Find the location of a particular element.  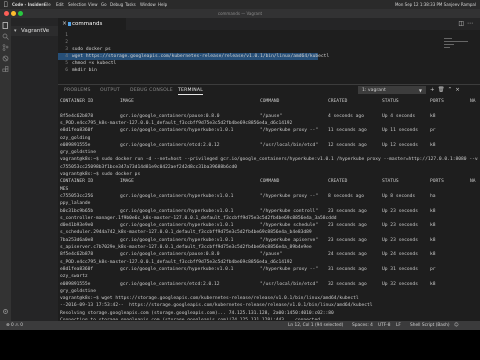

extensions-icon is located at coordinates (5, 69).